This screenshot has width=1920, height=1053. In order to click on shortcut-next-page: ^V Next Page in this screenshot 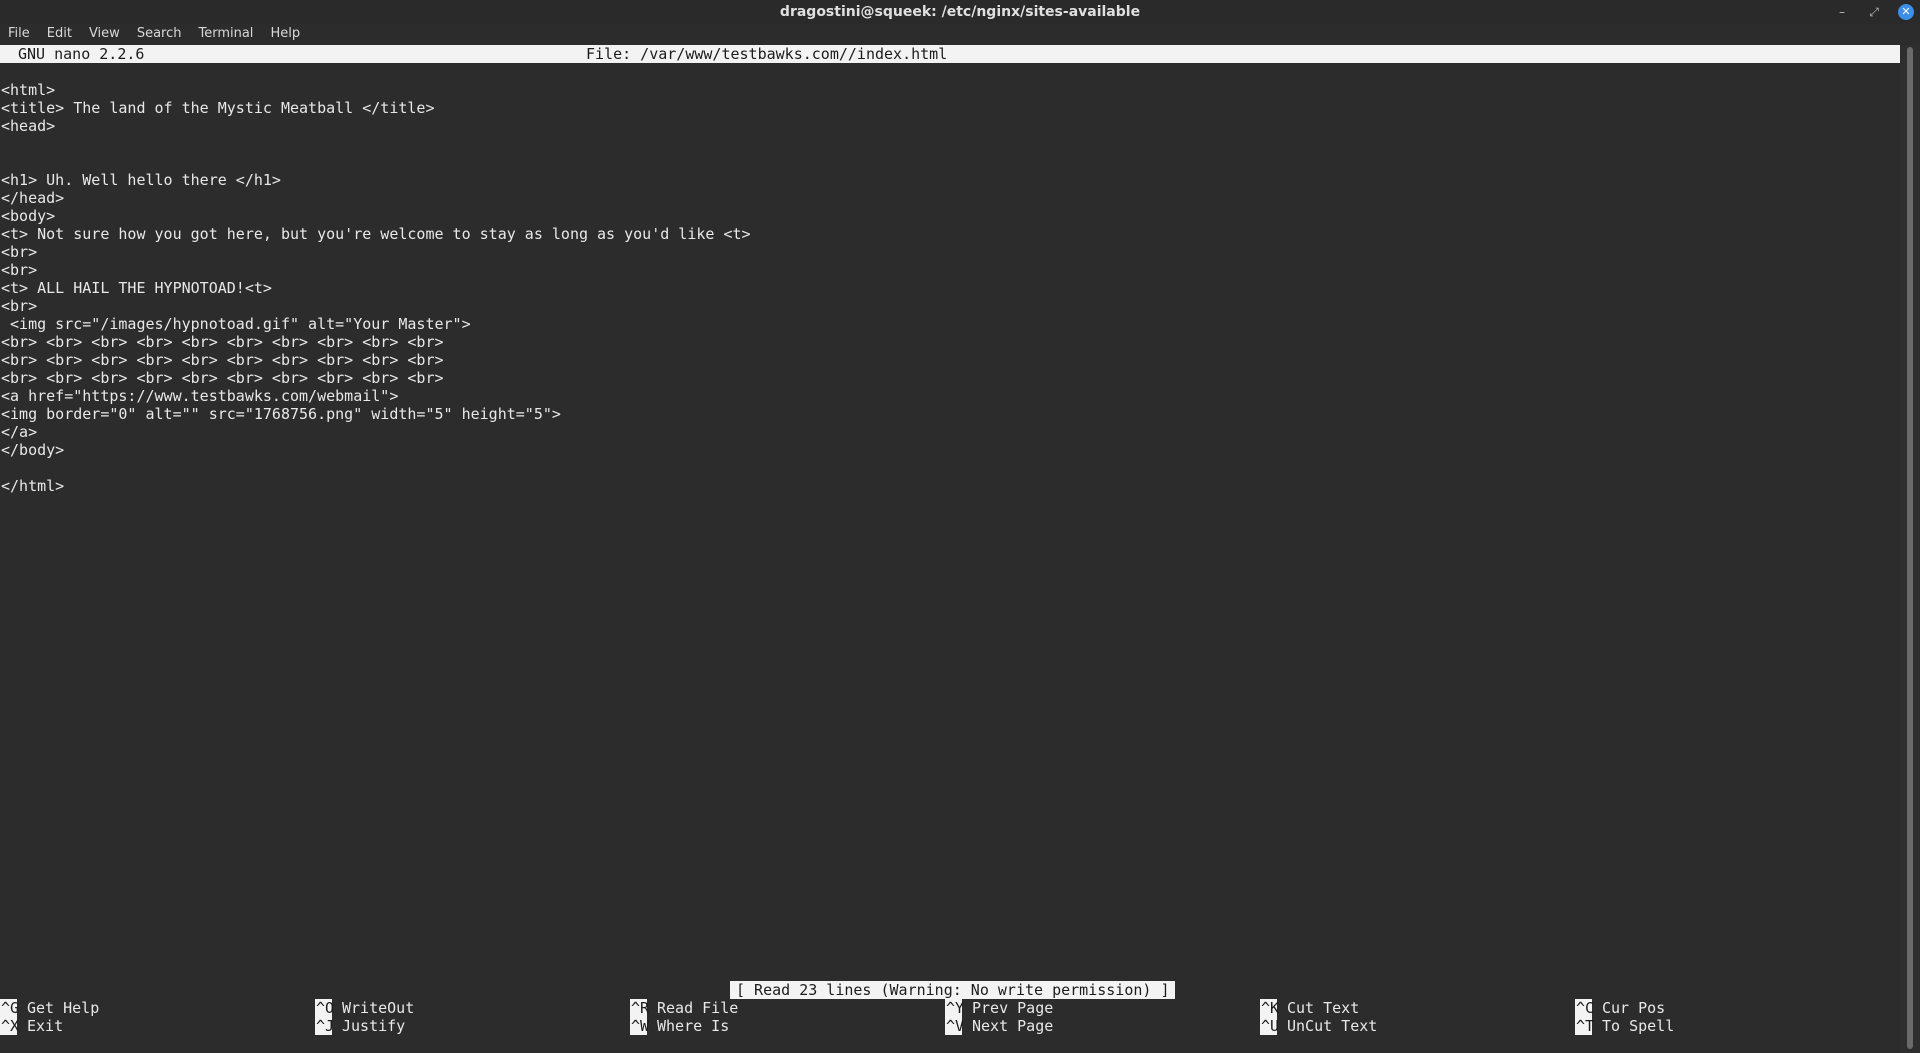, I will do `click(999, 1026)`.